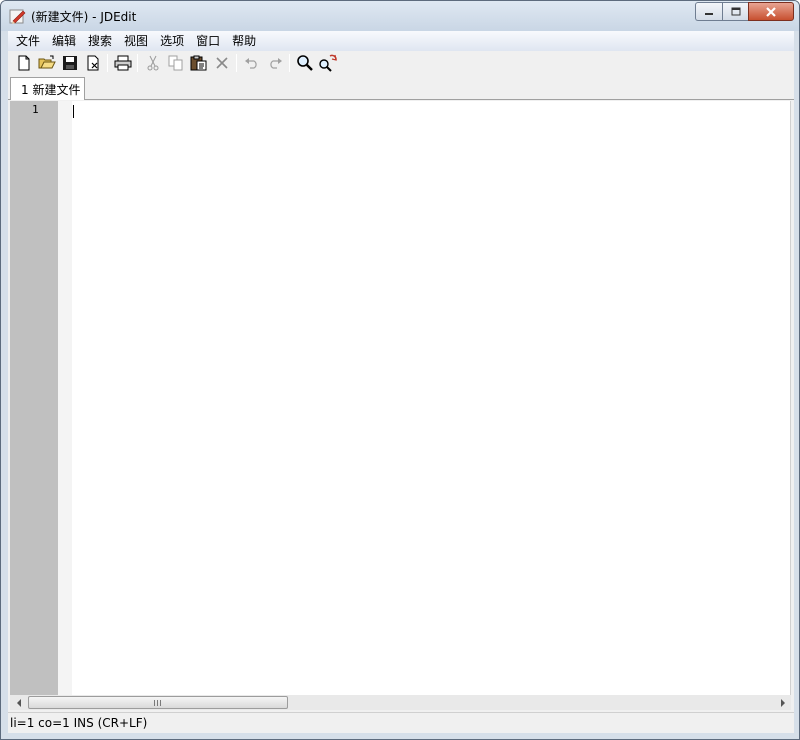 This screenshot has height=740, width=800. Describe the element at coordinates (401, 722) in the screenshot. I see `status-bar: li=1 co=1 INS (CR+LF)` at that location.